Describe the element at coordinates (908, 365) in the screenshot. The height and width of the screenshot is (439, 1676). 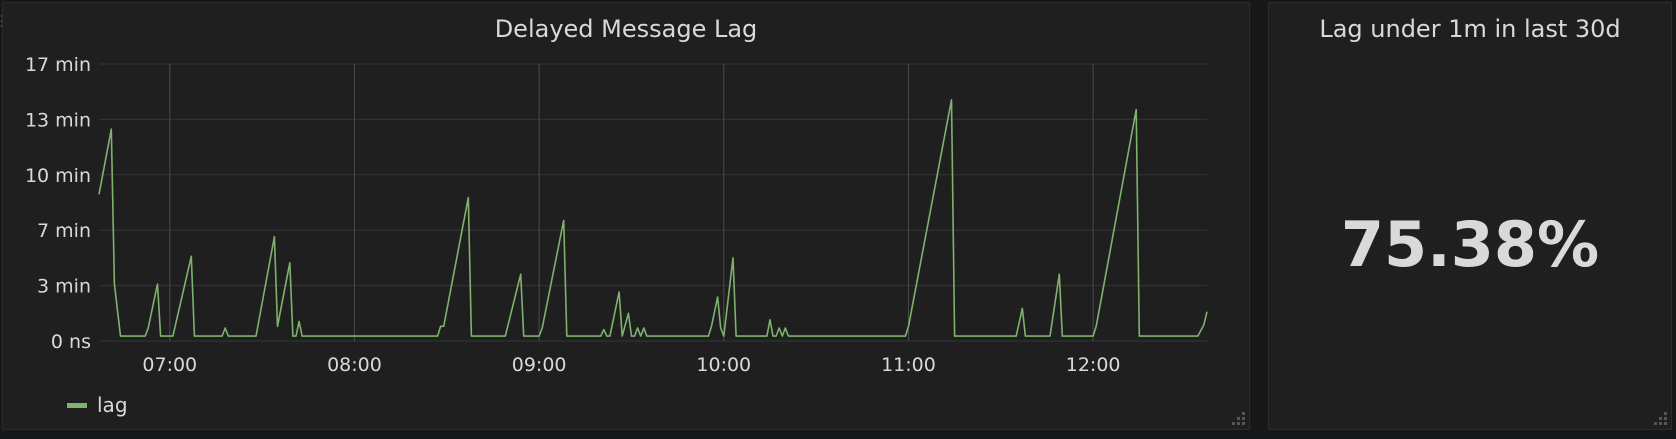
I see `x-tick-label: 11:00` at that location.